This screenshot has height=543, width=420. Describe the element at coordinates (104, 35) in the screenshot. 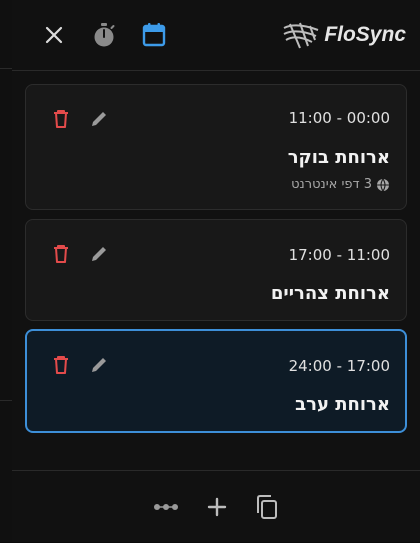

I see `timer-icon` at that location.